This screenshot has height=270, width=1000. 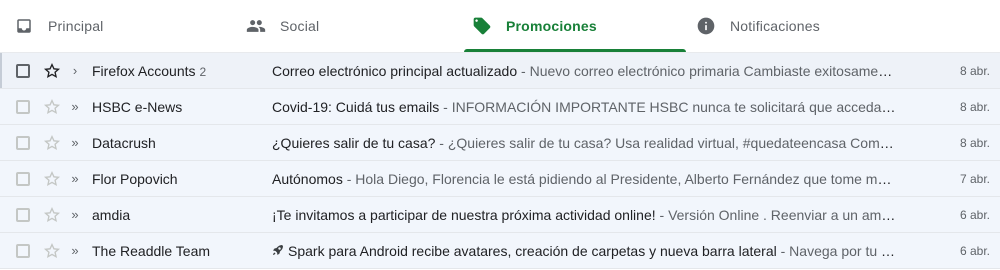 I want to click on tab-social: Social, so click(x=348, y=26).